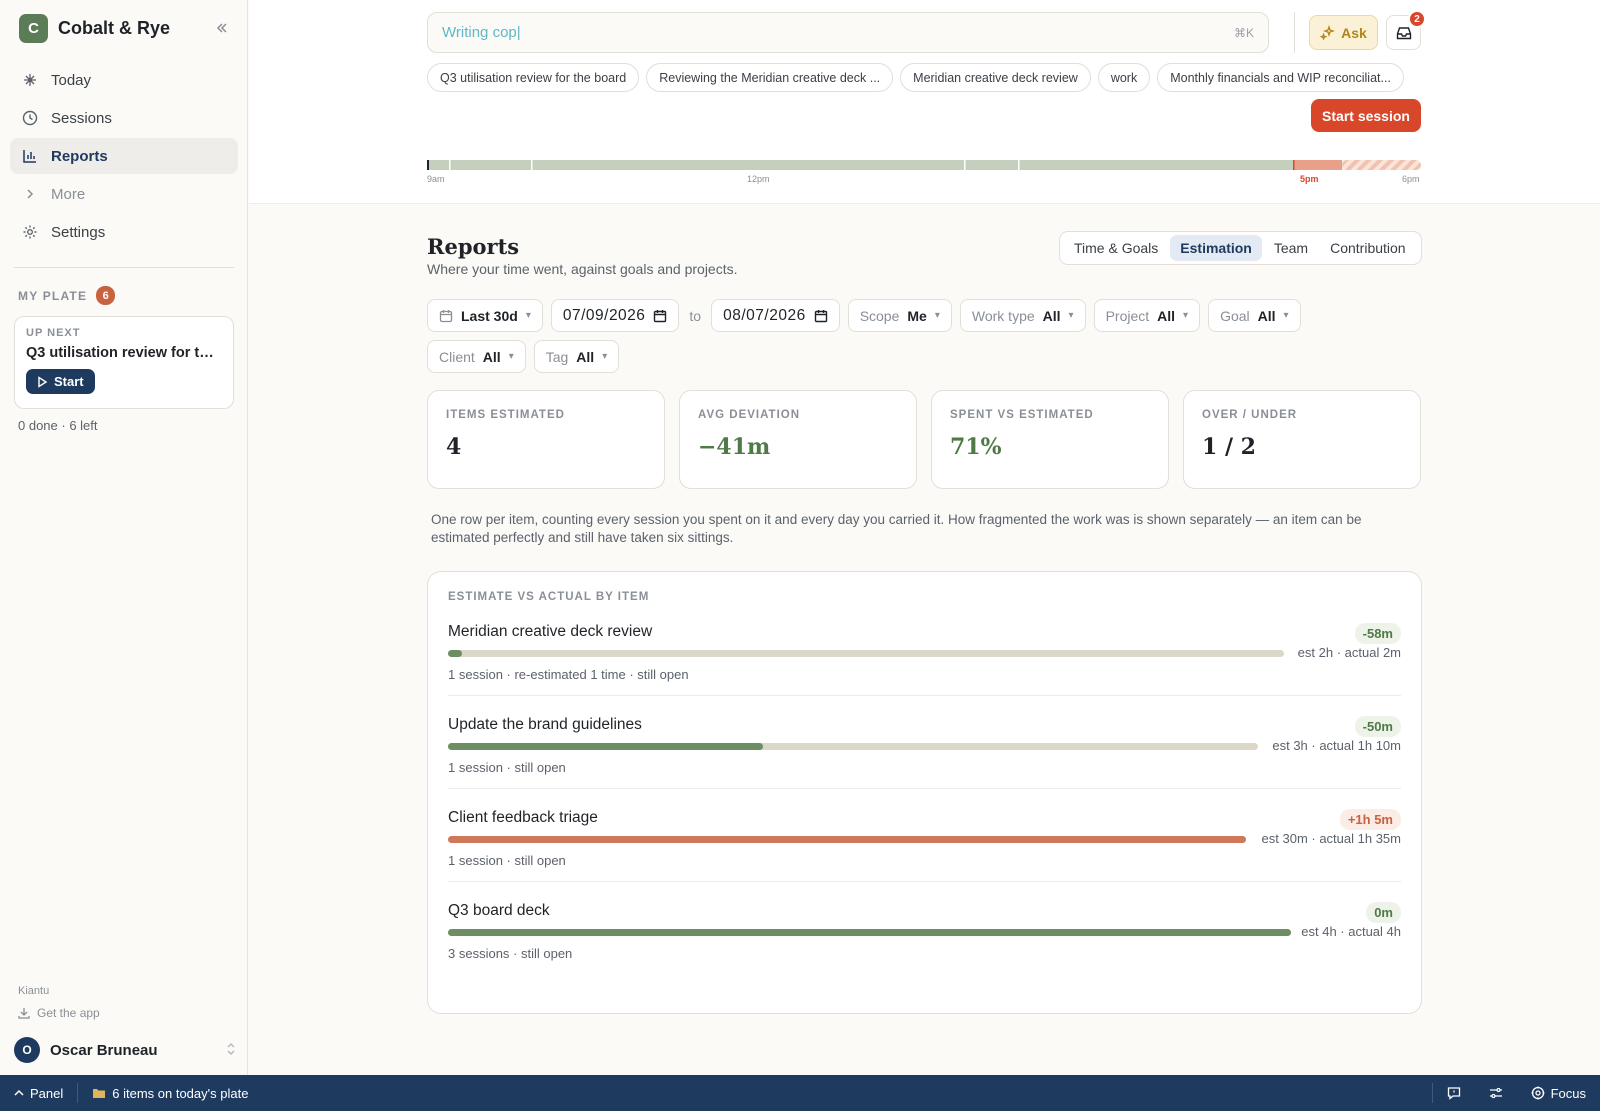 The image size is (1600, 1111). I want to click on timeline-current, so click(1317, 165).